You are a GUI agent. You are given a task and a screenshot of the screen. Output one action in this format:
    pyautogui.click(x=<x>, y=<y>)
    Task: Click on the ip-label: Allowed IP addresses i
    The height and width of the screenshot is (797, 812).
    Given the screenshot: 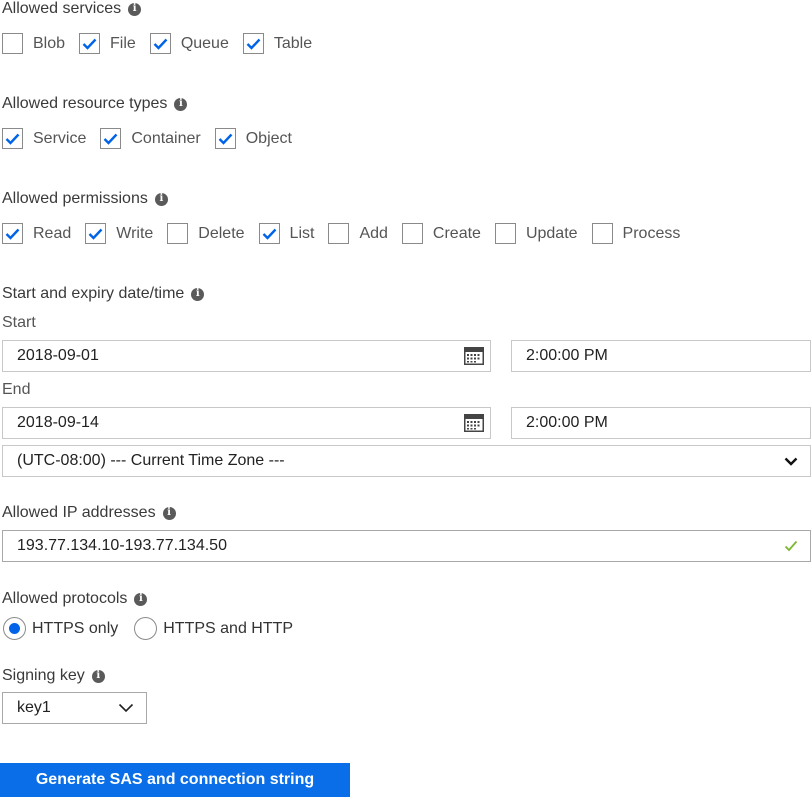 What is the action you would take?
    pyautogui.click(x=89, y=513)
    